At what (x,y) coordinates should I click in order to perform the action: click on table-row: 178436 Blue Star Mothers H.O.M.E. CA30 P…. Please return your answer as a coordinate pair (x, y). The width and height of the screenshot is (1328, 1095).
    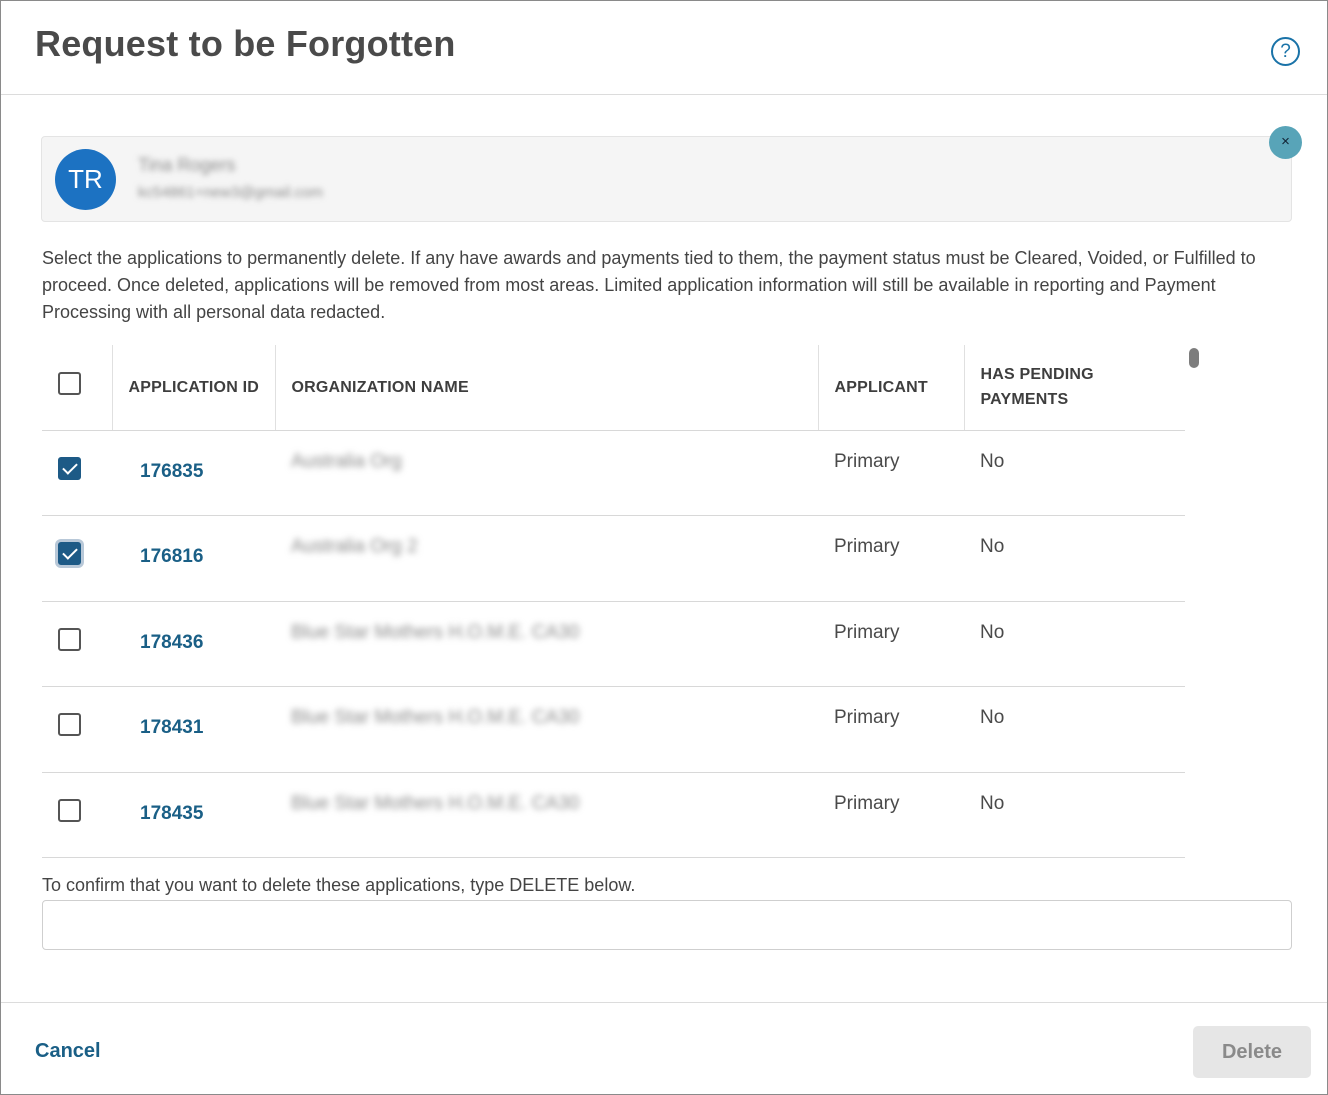
    Looking at the image, I should click on (613, 644).